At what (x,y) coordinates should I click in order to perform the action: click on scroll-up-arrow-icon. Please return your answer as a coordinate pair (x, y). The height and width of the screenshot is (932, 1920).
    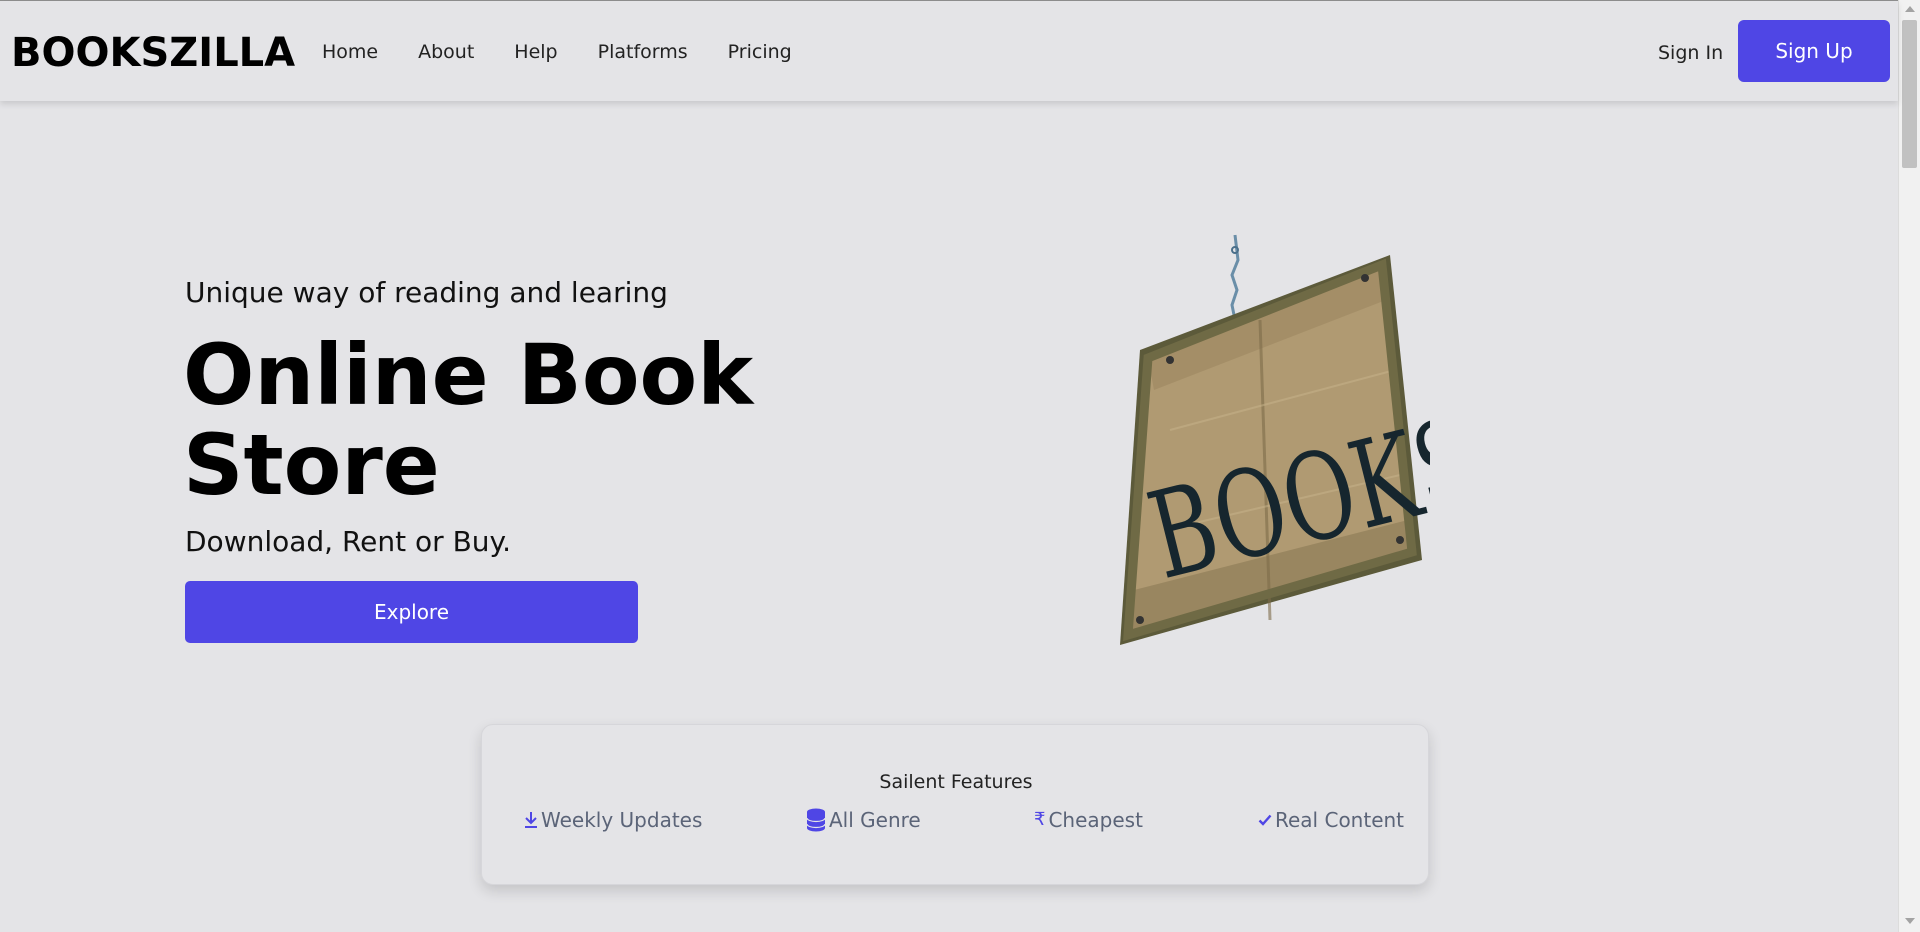
    Looking at the image, I should click on (1910, 9).